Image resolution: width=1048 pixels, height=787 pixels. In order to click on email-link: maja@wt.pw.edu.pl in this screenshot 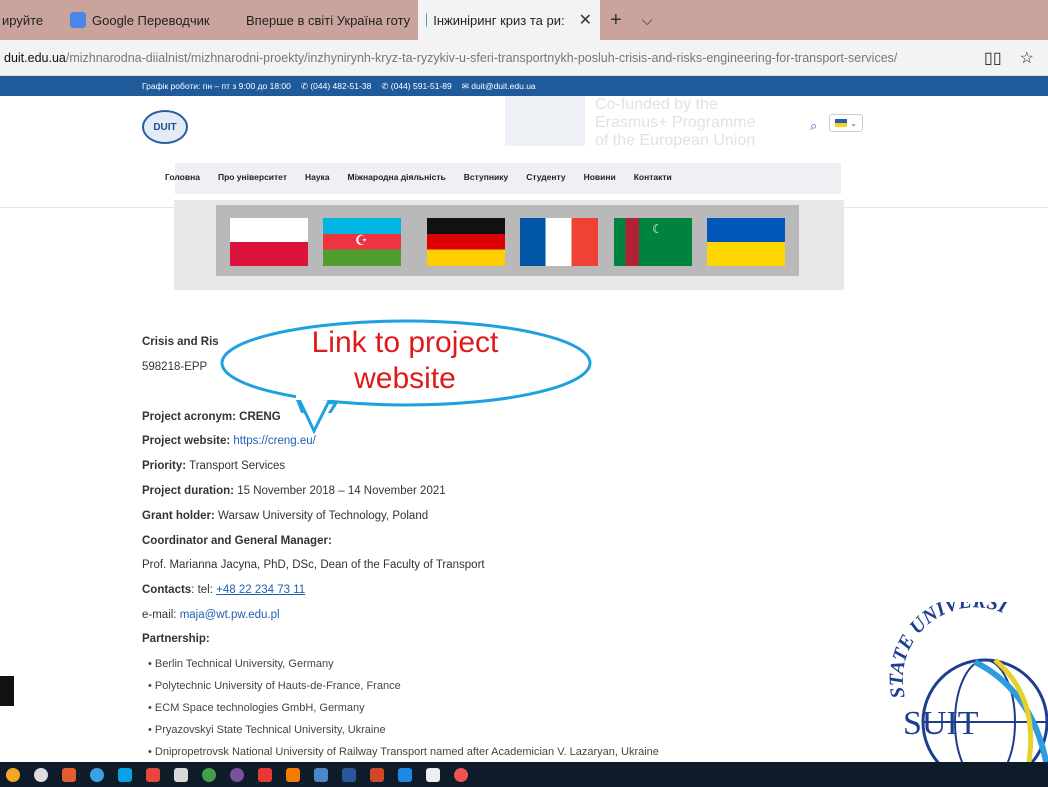, I will do `click(230, 615)`.